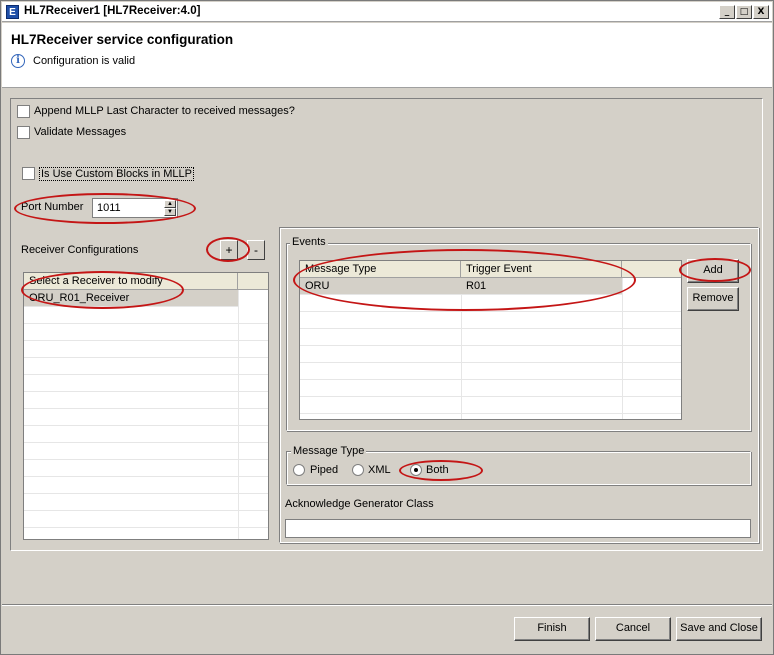 This screenshot has width=774, height=655. Describe the element at coordinates (387, 605) in the screenshot. I see `footer-separator` at that location.